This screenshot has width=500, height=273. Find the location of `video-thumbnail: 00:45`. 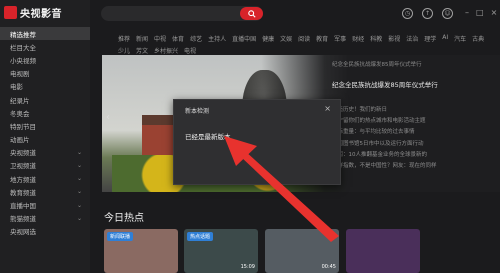

video-thumbnail: 00:45 is located at coordinates (302, 251).